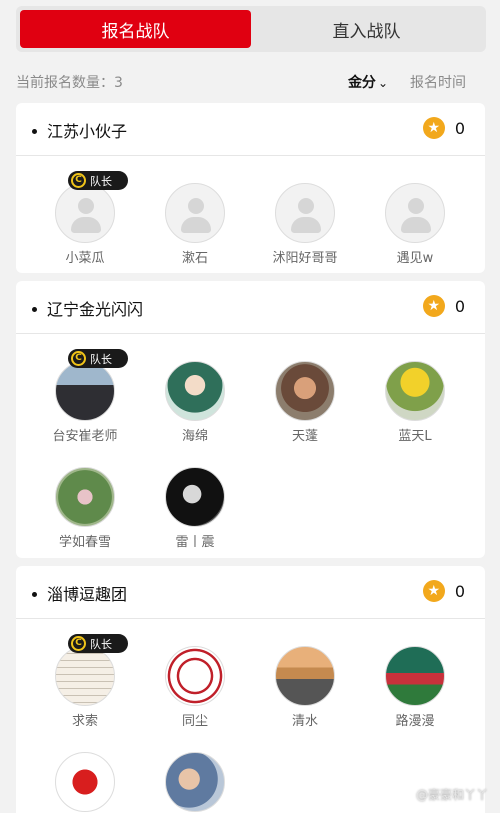 The image size is (500, 813). What do you see at coordinates (304, 436) in the screenshot?
I see `member-name: 天蓬` at bounding box center [304, 436].